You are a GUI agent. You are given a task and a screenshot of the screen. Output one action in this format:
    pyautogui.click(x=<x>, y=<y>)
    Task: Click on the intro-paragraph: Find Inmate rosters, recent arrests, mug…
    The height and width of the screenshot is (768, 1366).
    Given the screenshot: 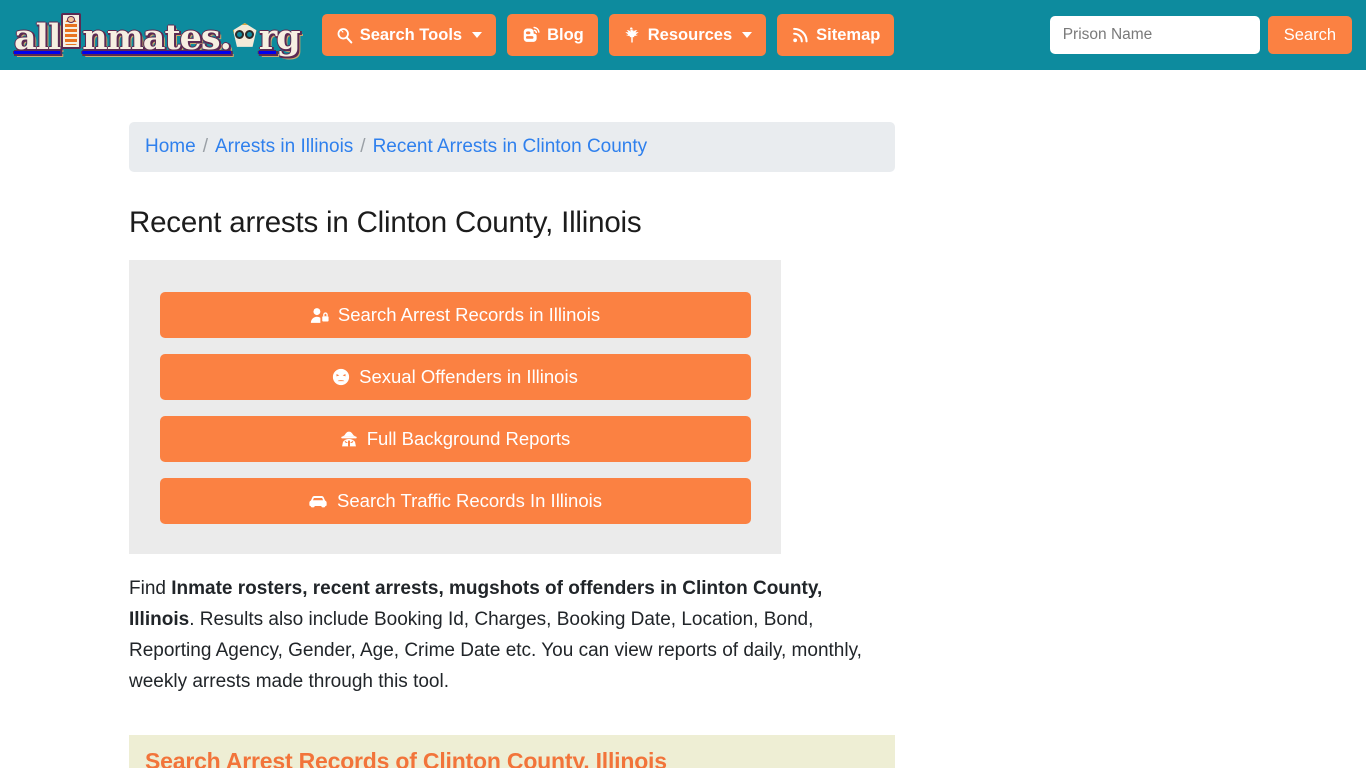 What is the action you would take?
    pyautogui.click(x=509, y=635)
    